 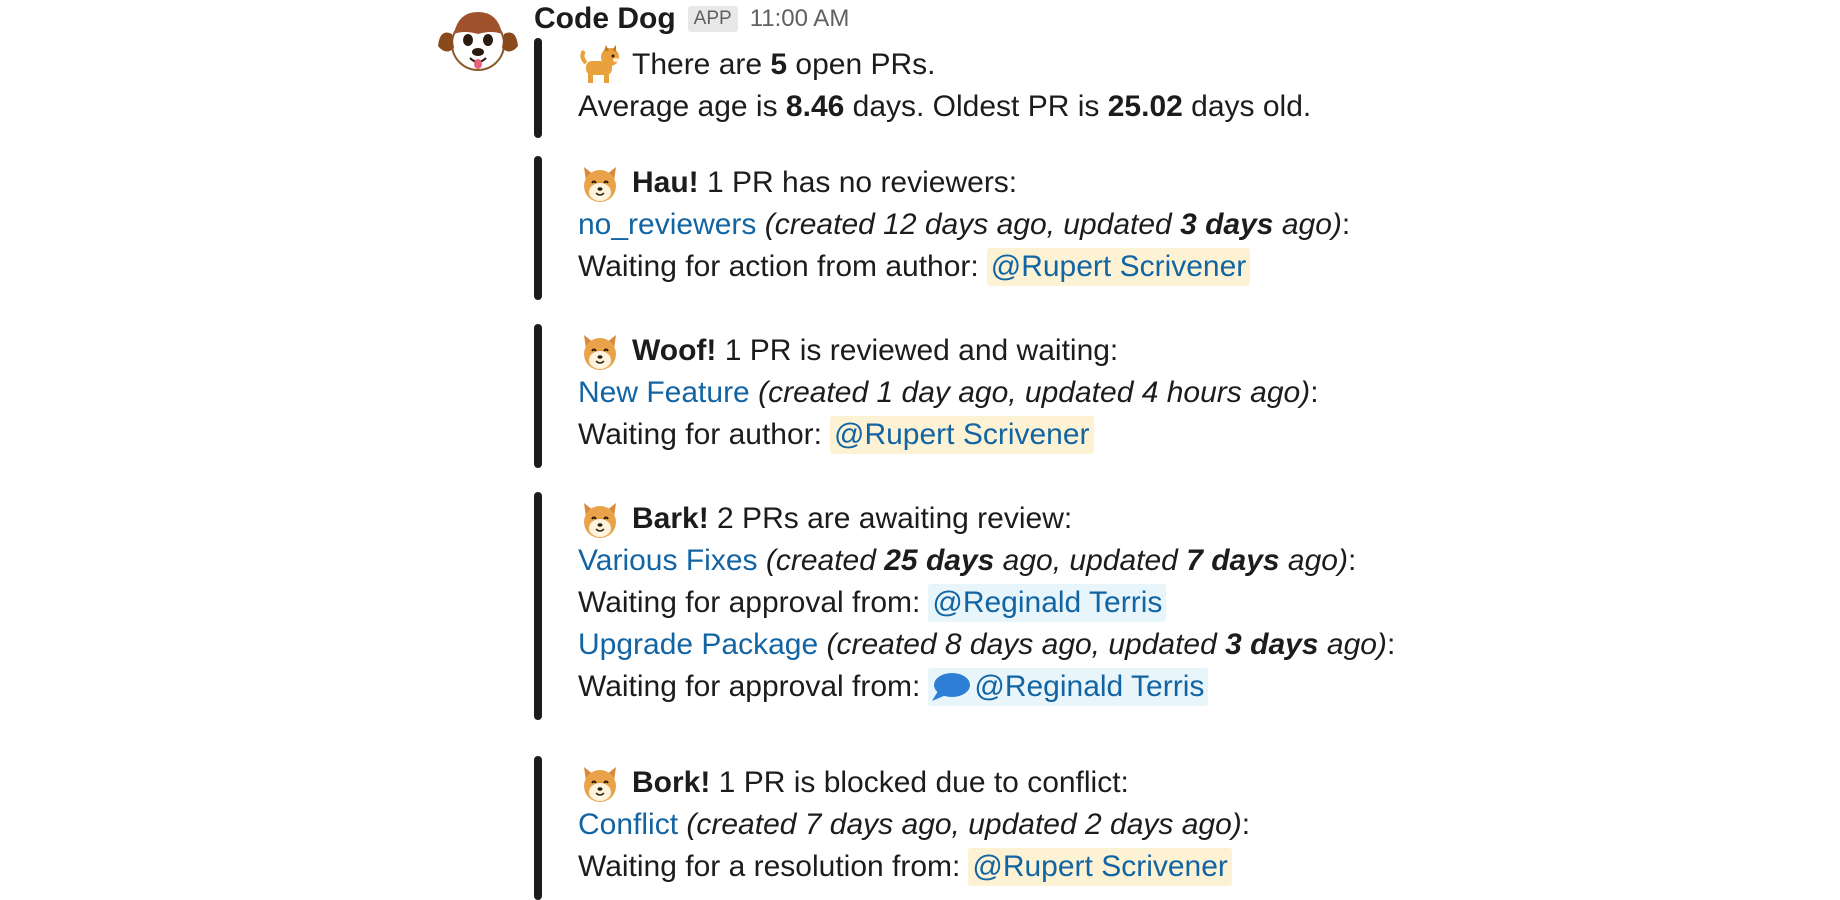 I want to click on waiting-line: Waiting for author: @Rupert Scrivener, so click(x=836, y=435).